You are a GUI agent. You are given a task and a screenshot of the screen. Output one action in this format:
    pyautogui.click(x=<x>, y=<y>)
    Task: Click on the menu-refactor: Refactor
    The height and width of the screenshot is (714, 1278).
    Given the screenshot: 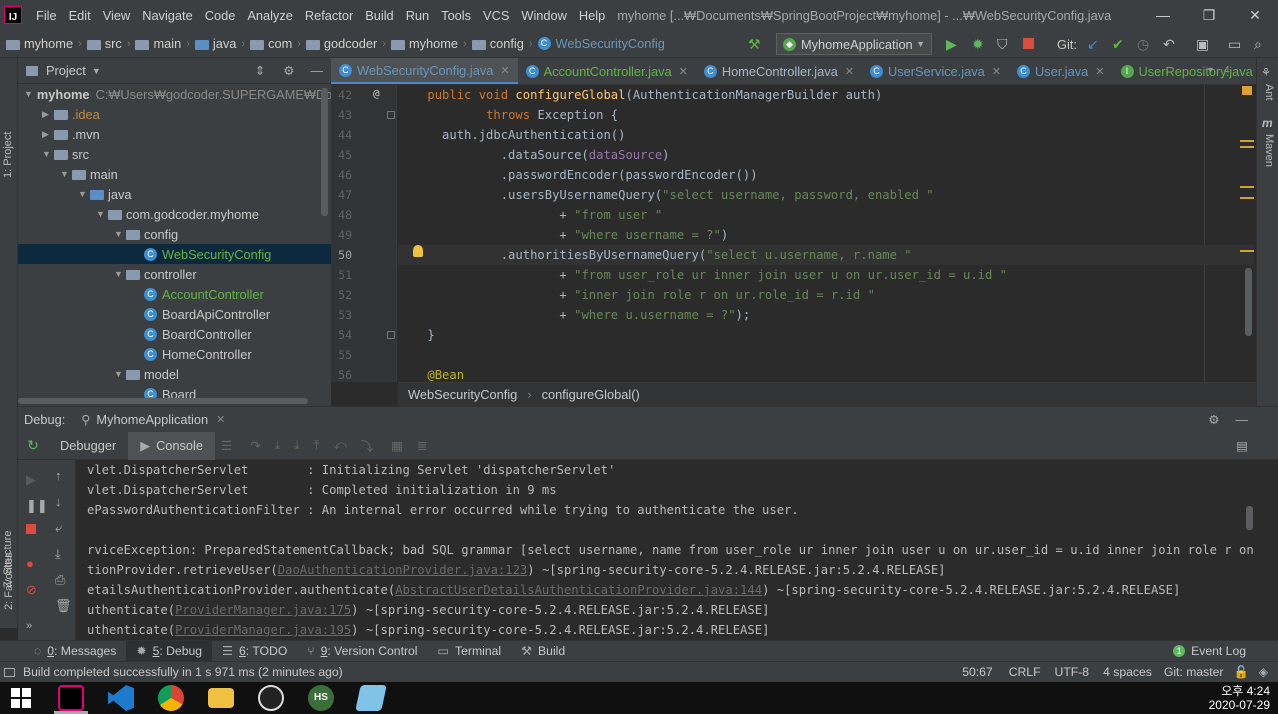 What is the action you would take?
    pyautogui.click(x=329, y=15)
    